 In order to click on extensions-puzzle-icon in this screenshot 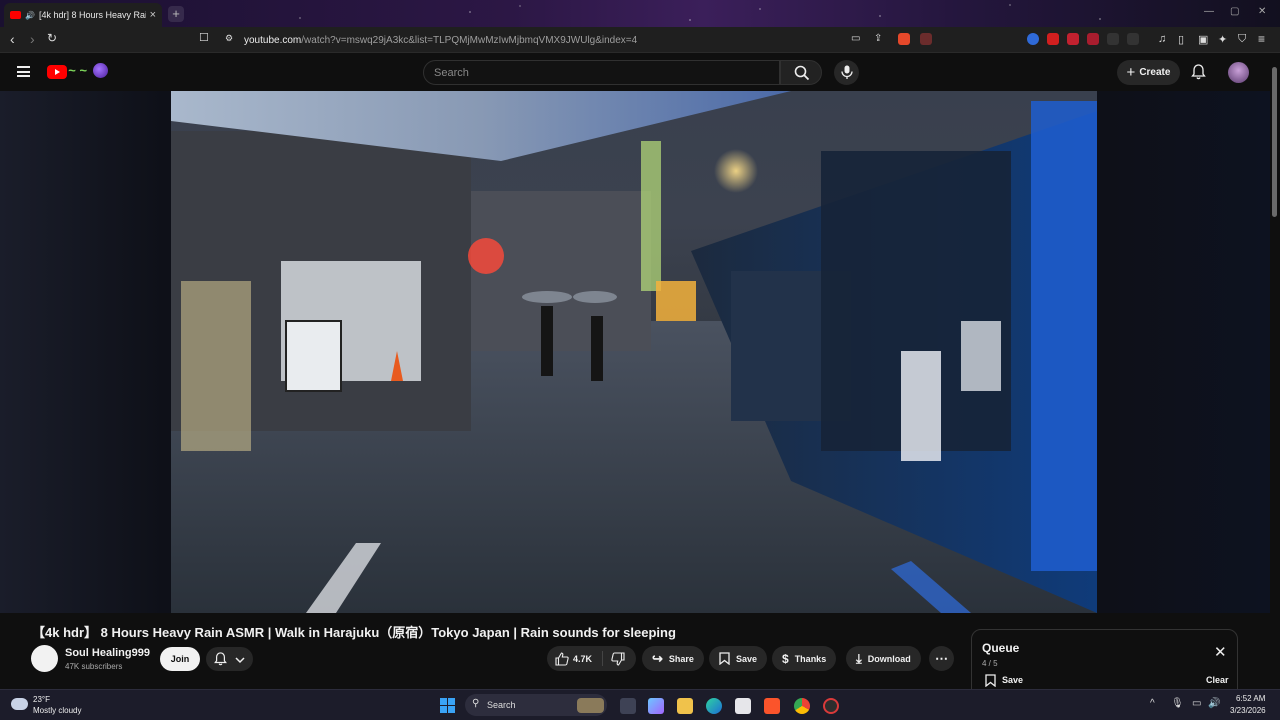, I will do `click(1113, 39)`.